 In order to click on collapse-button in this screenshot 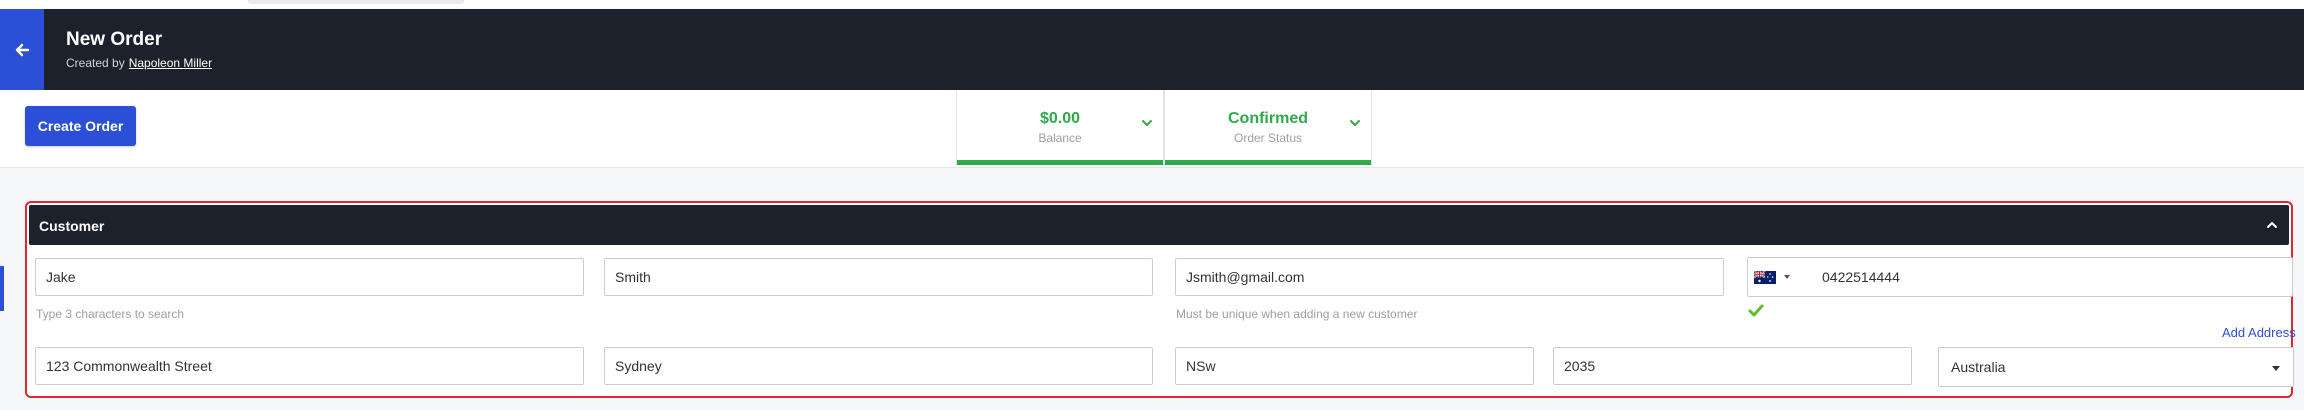, I will do `click(2272, 225)`.